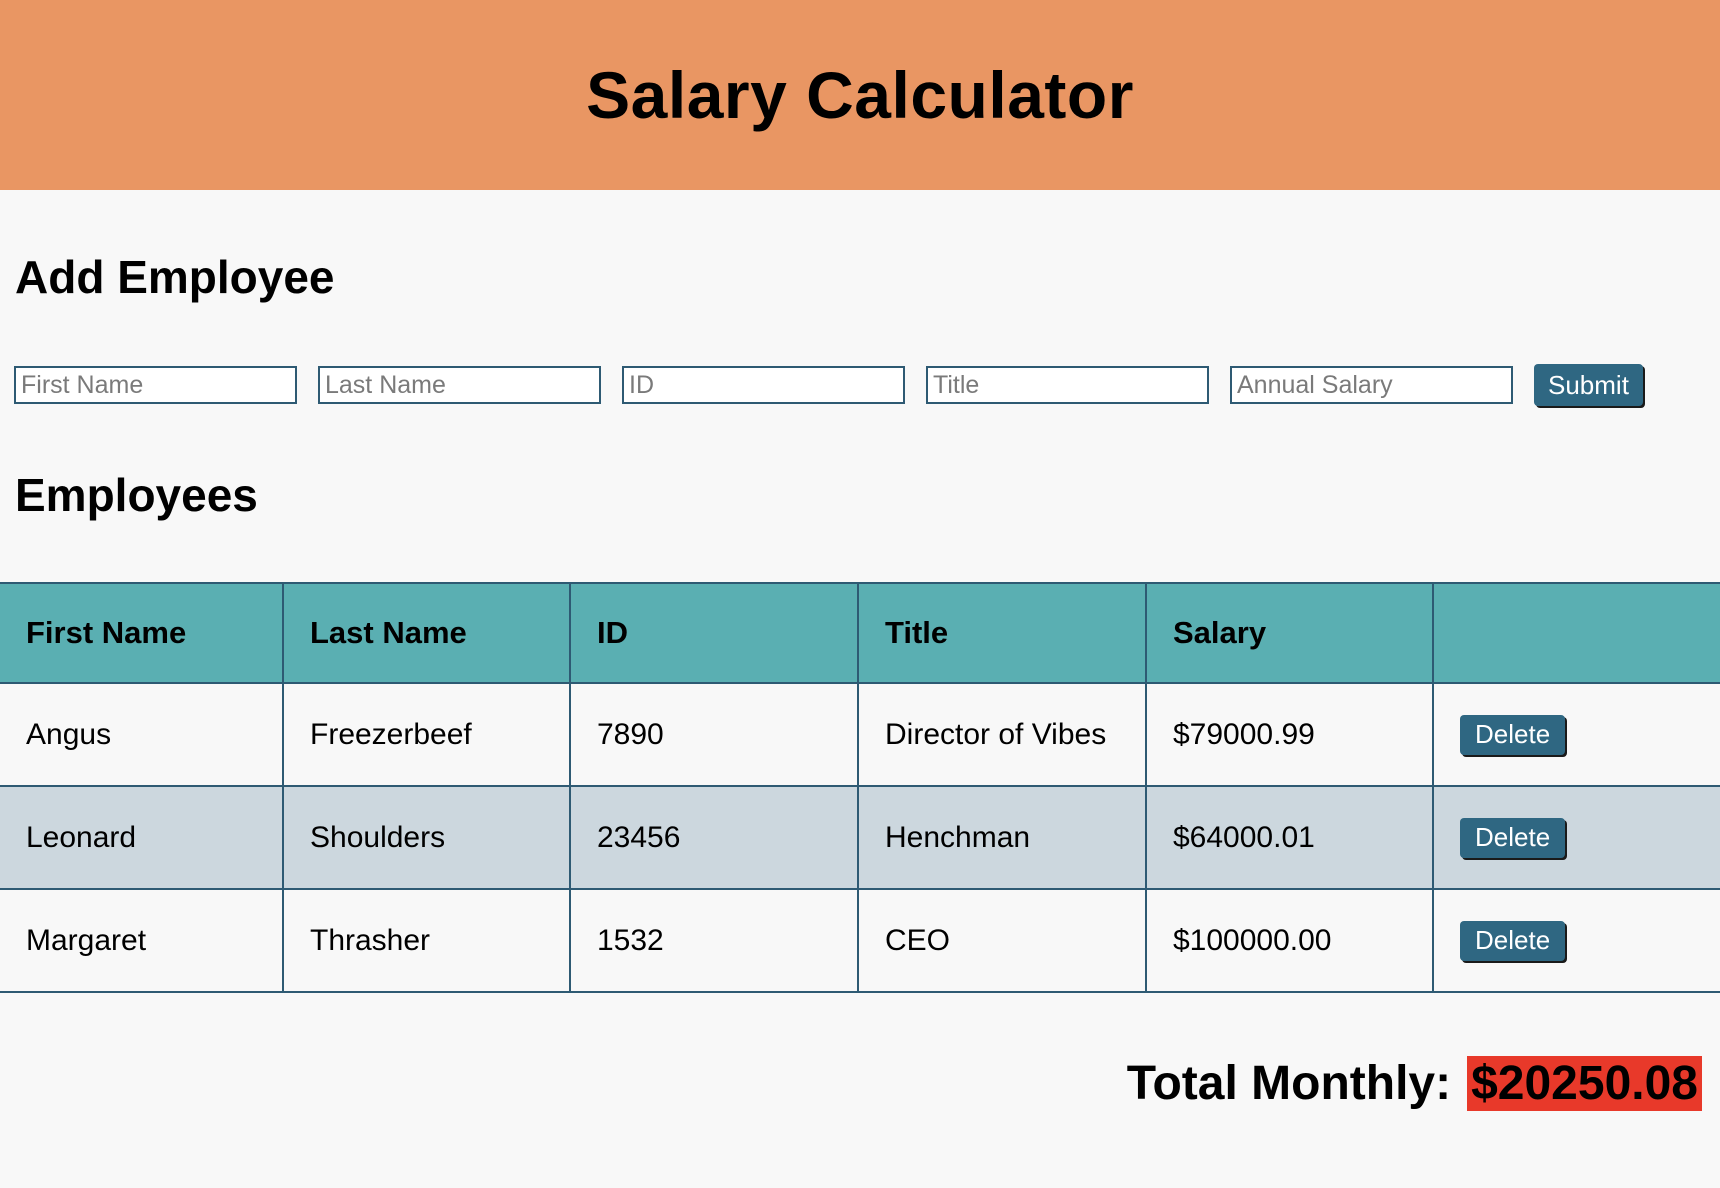 Image resolution: width=1720 pixels, height=1188 pixels. I want to click on cell-first-name: Leonard, so click(142, 837).